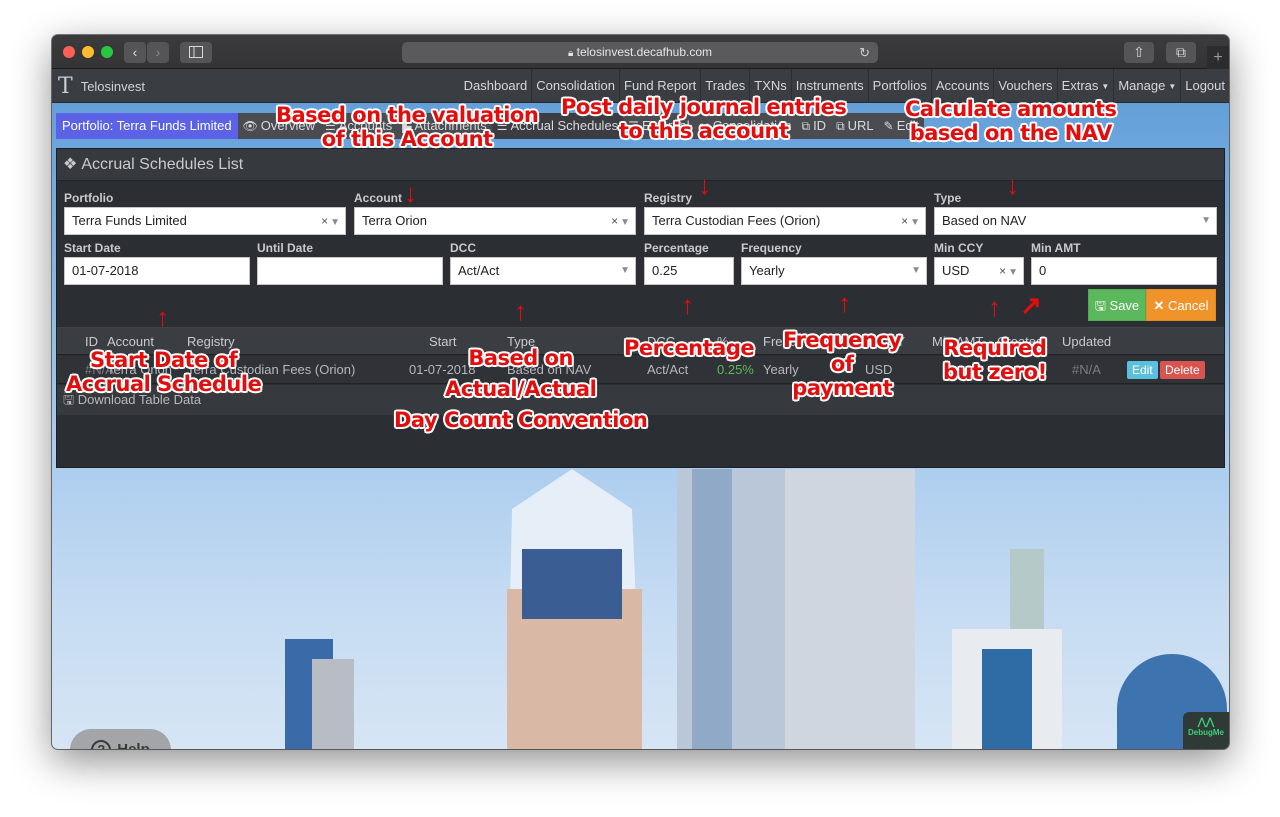 This screenshot has height=817, width=1280. What do you see at coordinates (1080, 85) in the screenshot?
I see `nav-label: Extras` at bounding box center [1080, 85].